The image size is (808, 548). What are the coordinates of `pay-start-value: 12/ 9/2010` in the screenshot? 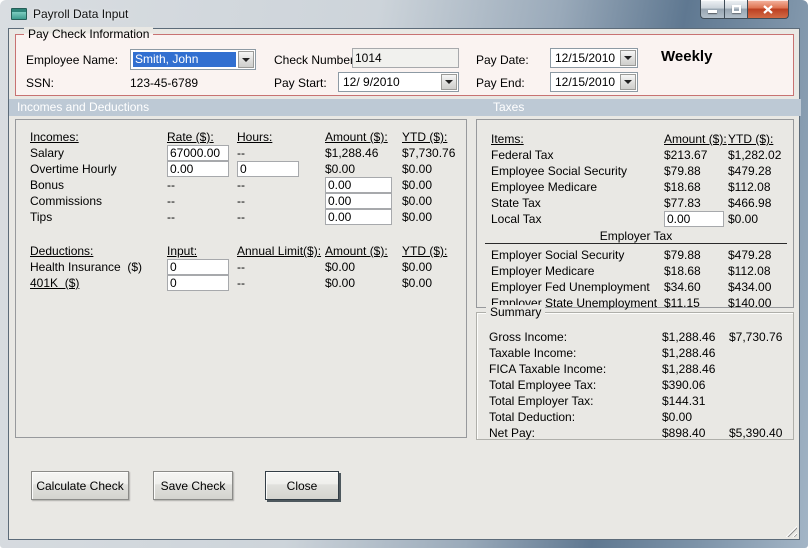 It's located at (371, 82).